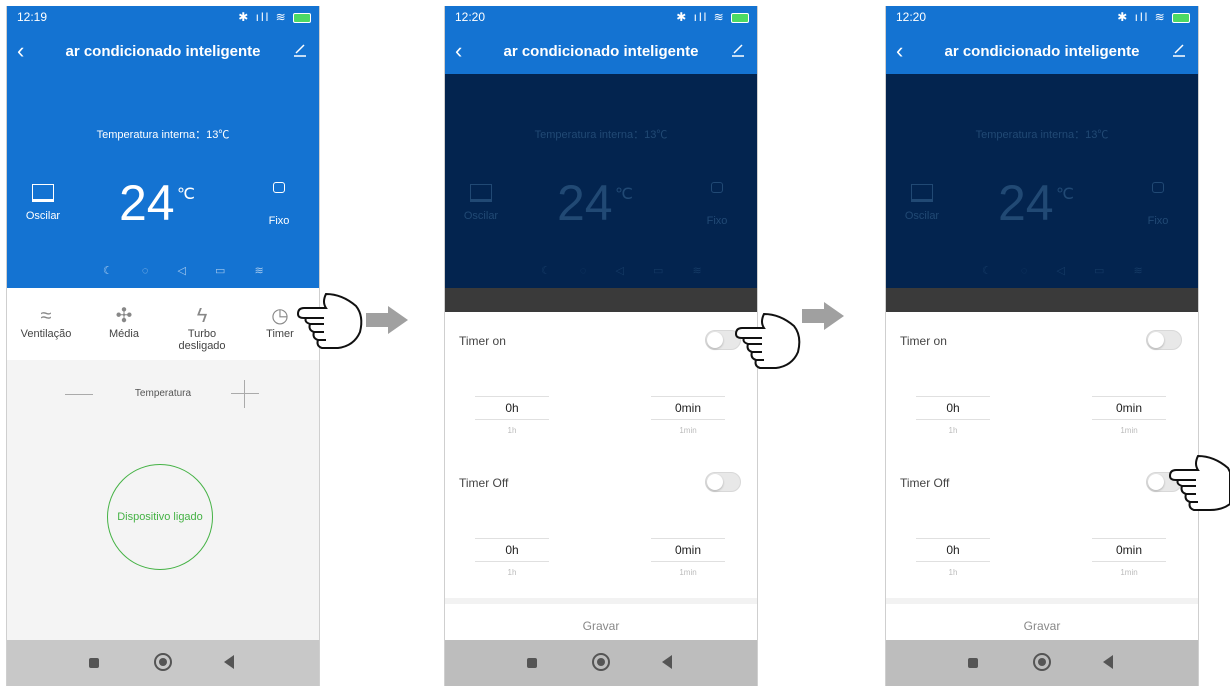 This screenshot has height=686, width=1230. What do you see at coordinates (124, 334) in the screenshot?
I see `mode-label: Média` at bounding box center [124, 334].